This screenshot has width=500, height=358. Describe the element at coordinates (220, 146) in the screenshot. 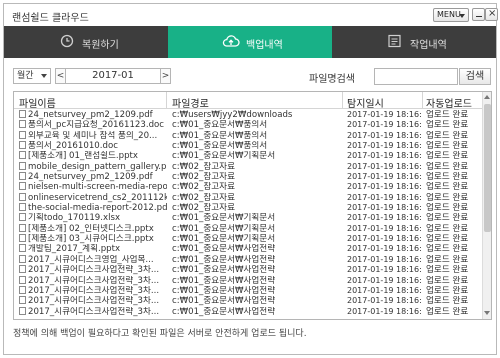

I see `file-path-cell: c:₩01_중요문서₩품의서` at that location.